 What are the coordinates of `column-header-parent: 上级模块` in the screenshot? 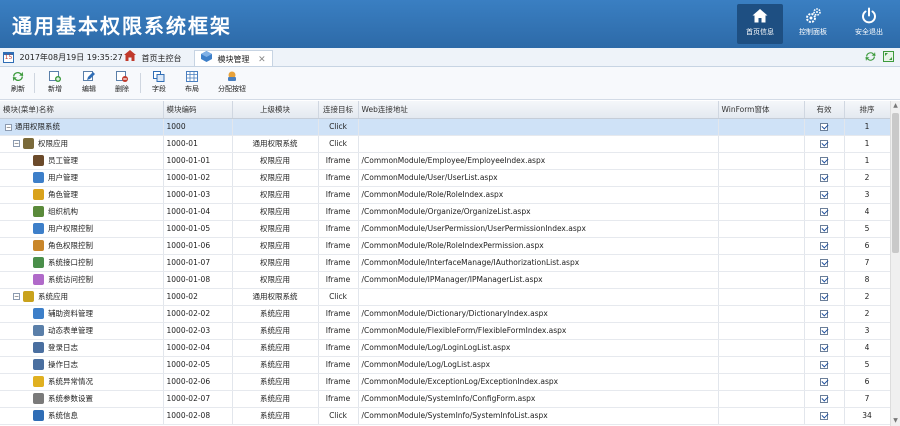 It's located at (275, 110).